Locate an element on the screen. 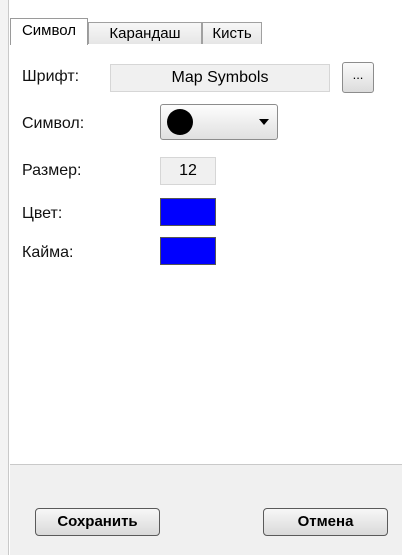  border-color-swatch is located at coordinates (188, 251).